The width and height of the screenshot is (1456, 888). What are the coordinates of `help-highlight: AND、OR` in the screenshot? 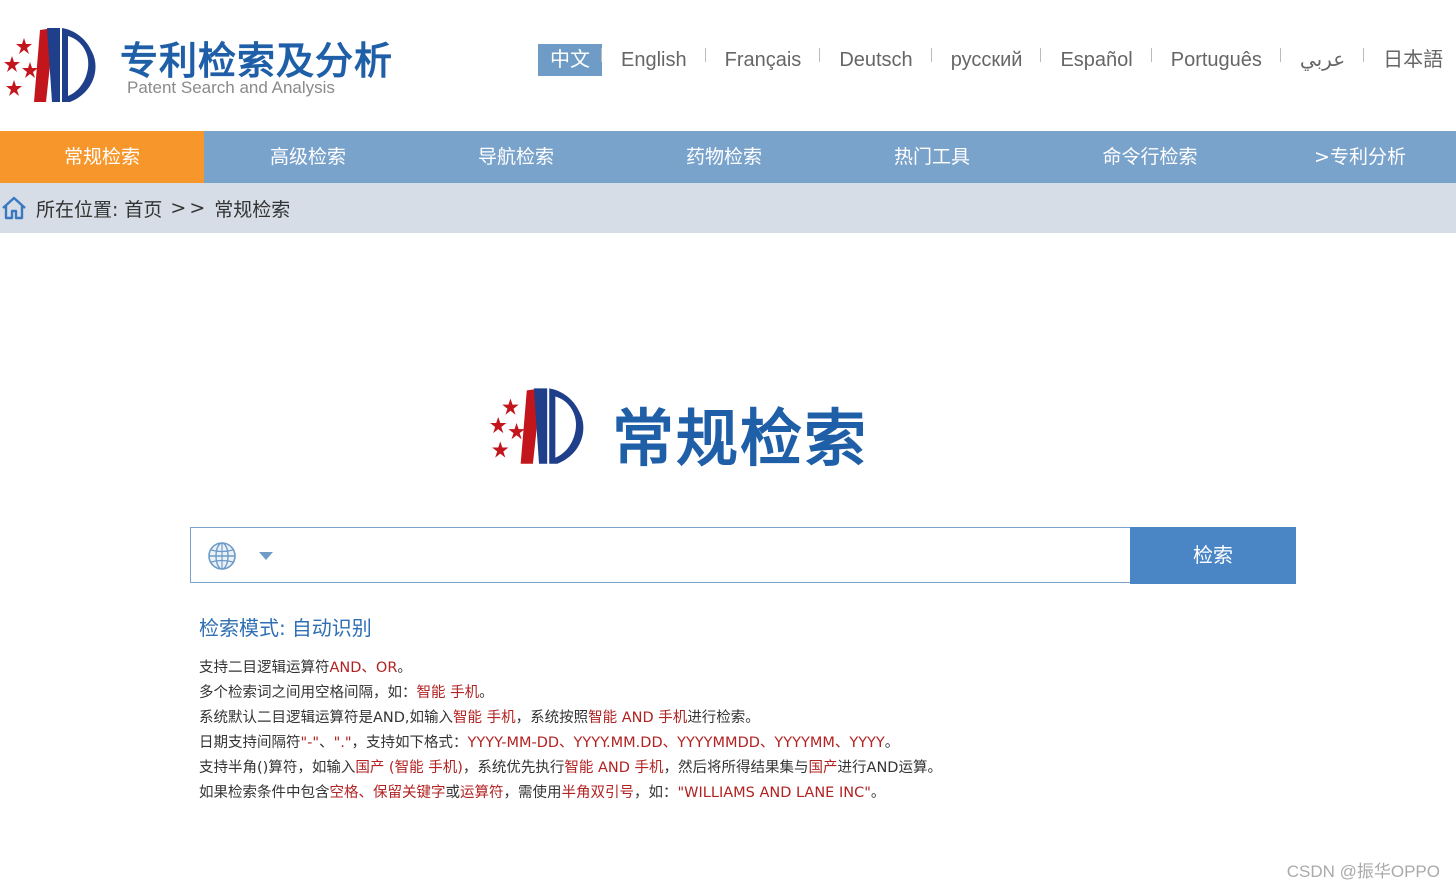 It's located at (363, 668).